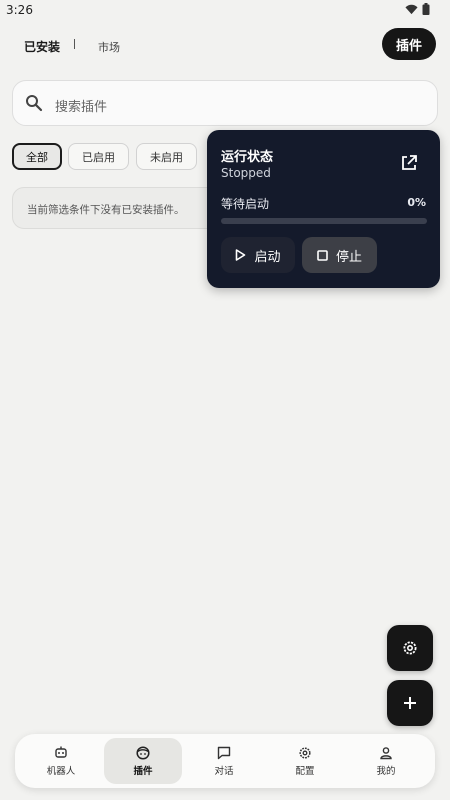 The width and height of the screenshot is (450, 800). What do you see at coordinates (225, 103) in the screenshot?
I see `search-input: 搜索插件` at bounding box center [225, 103].